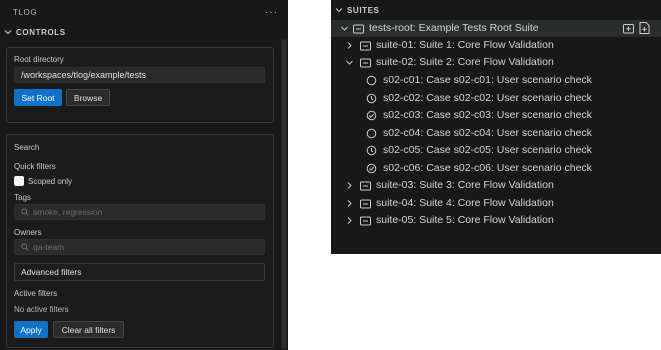  I want to click on tags-input: smoke, regression, so click(139, 212).